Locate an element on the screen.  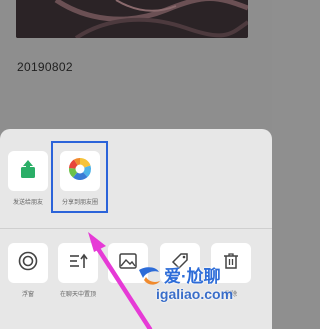
float-window-button is located at coordinates (28, 263).